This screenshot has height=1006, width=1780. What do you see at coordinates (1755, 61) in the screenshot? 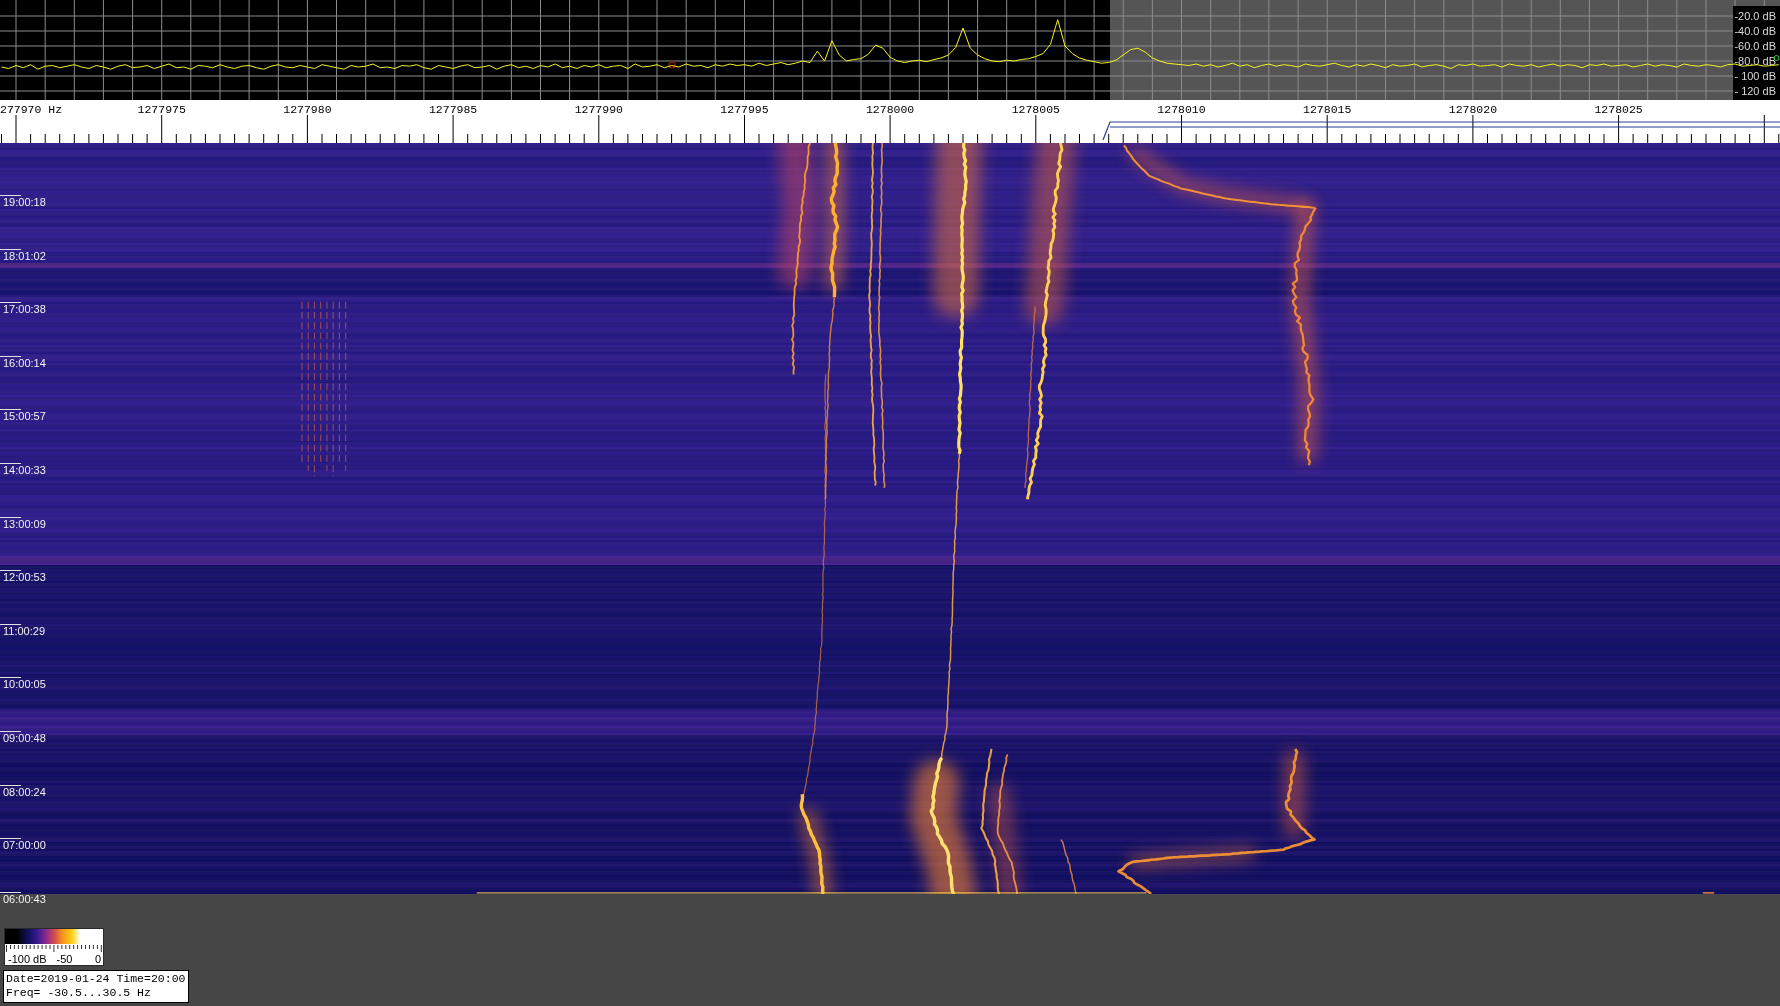
I see `db-label: -80.0 dB` at bounding box center [1755, 61].